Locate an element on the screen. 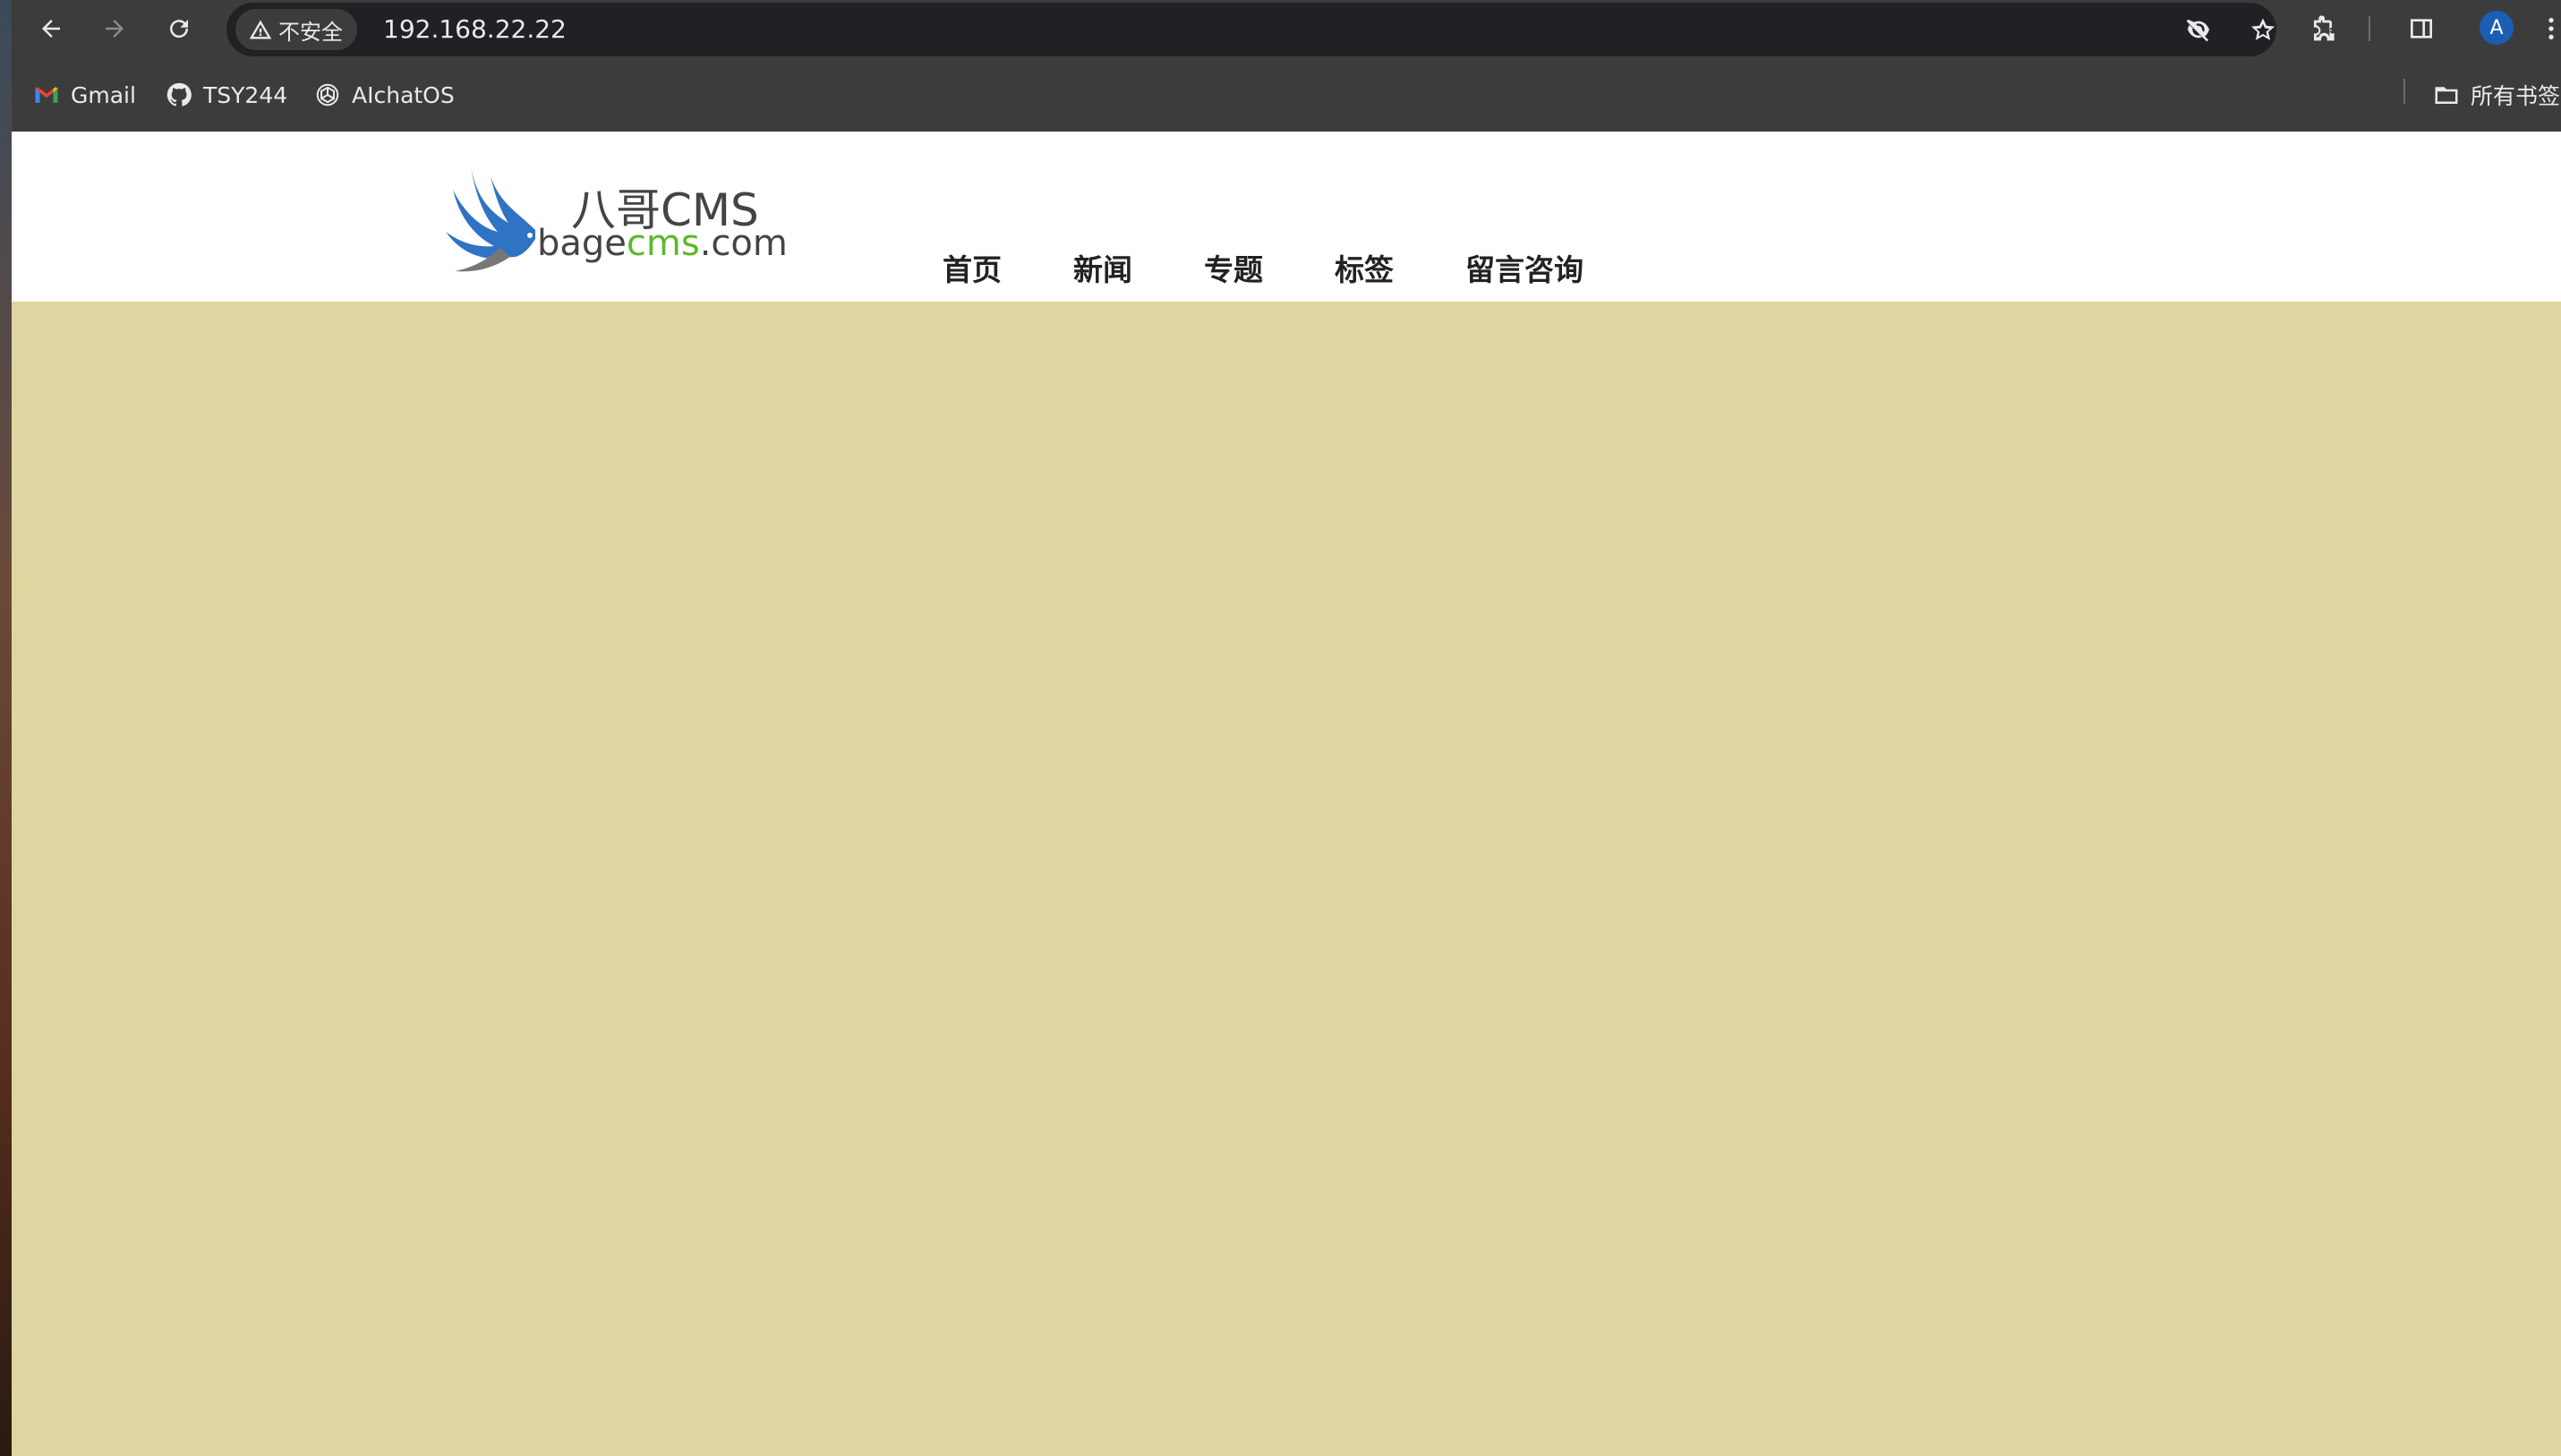 This screenshot has width=2561, height=1456. eye-slash-icon is located at coordinates (2197, 30).